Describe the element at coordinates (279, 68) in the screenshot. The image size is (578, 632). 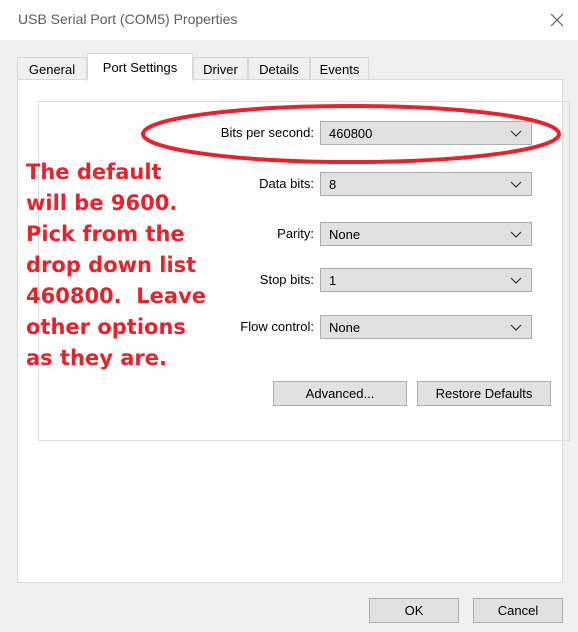
I see `tab-details: Details` at that location.